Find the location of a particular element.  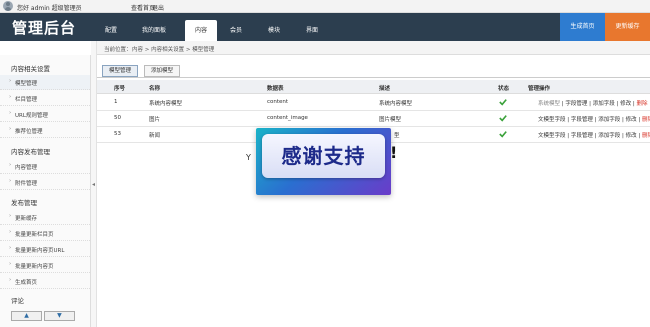

cell-name: 图片 is located at coordinates (155, 120).